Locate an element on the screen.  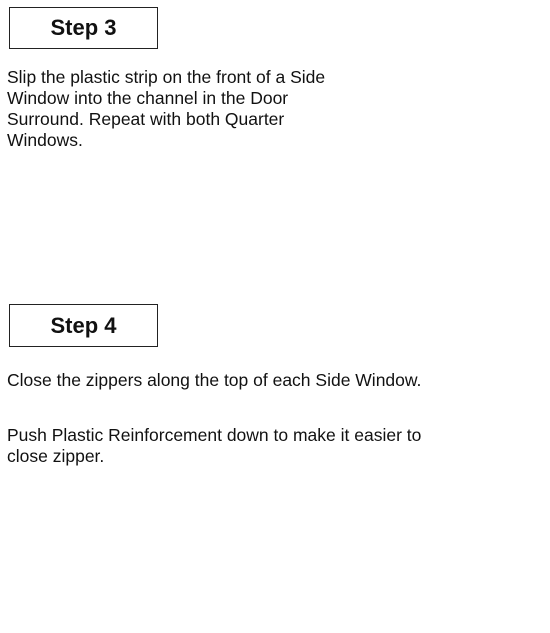
step-3-title: Step 3 is located at coordinates (83, 27).